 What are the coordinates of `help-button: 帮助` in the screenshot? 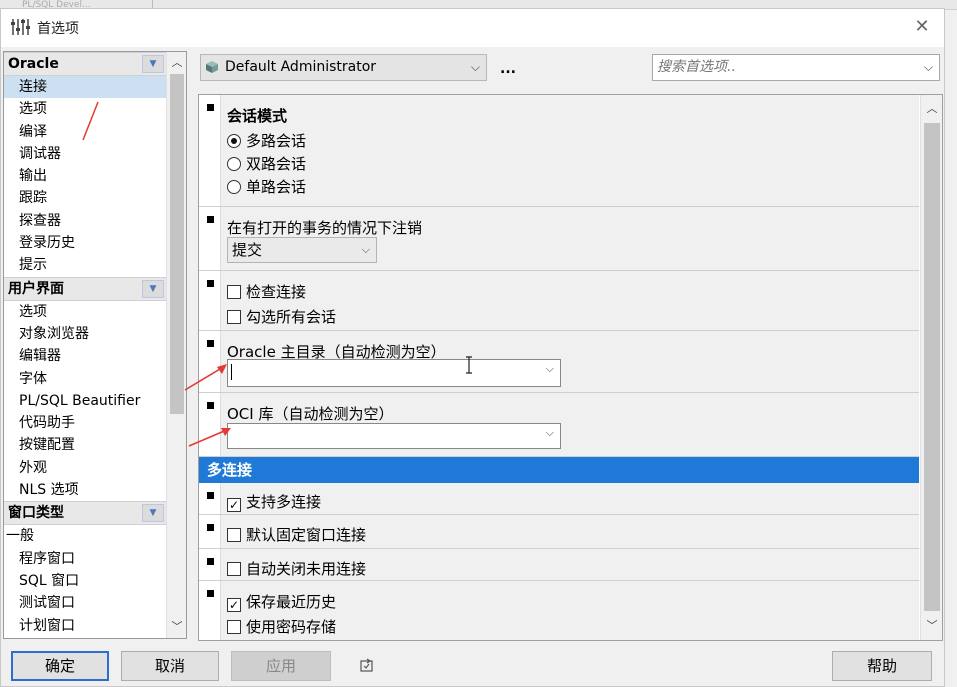 It's located at (882, 666).